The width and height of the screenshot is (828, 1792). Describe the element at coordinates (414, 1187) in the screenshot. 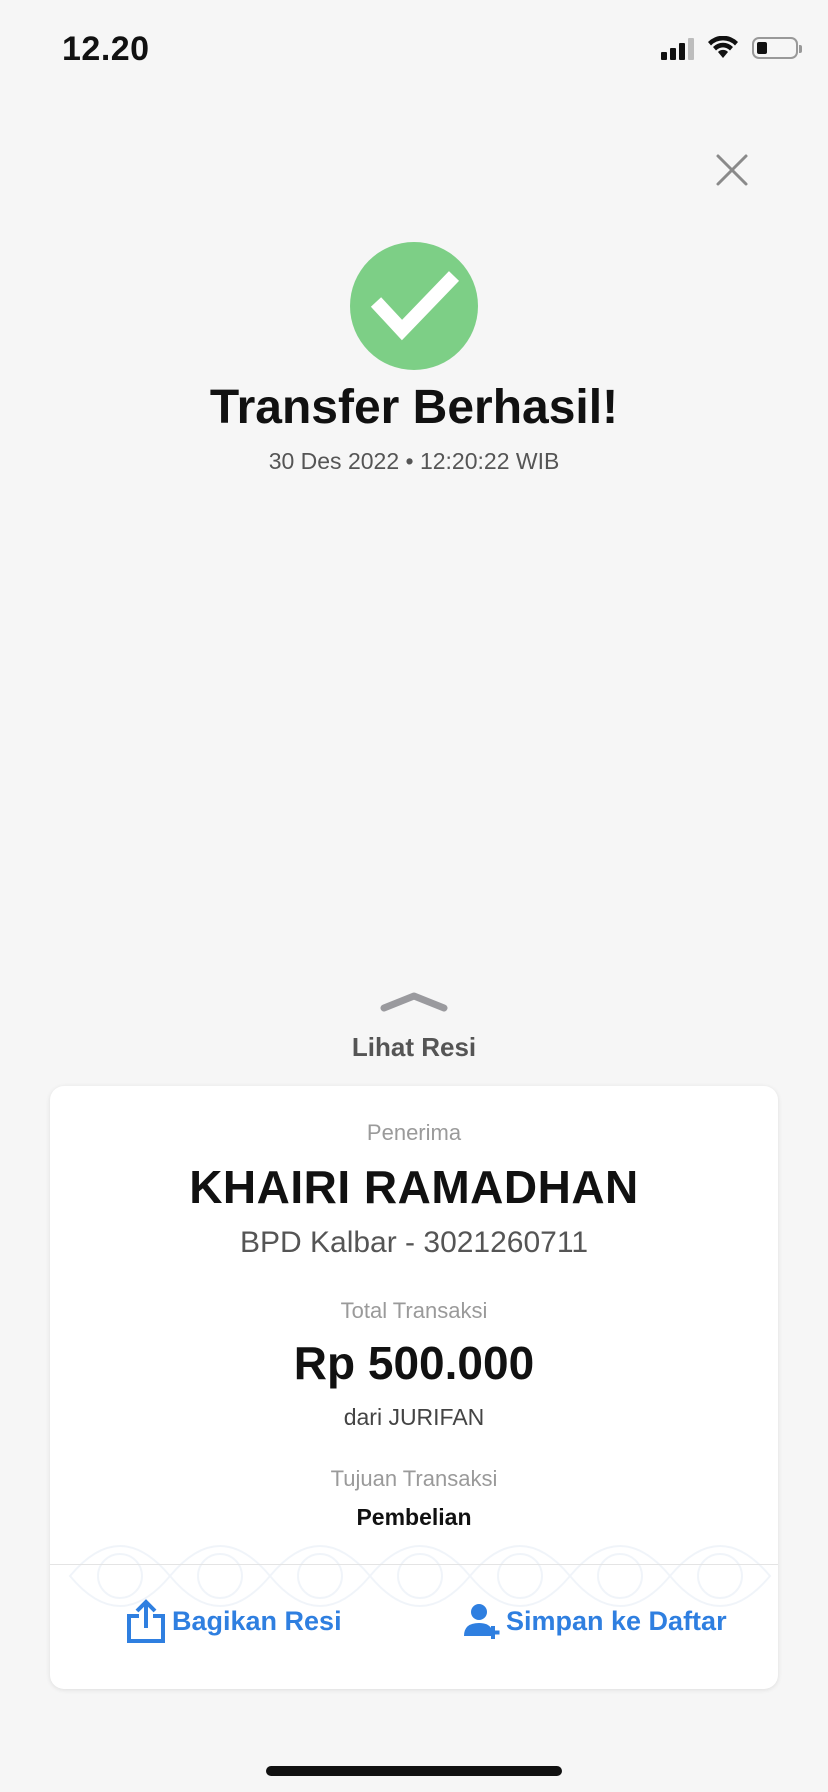

I see `recipient-name: KHAIRI RAMADHAN` at that location.